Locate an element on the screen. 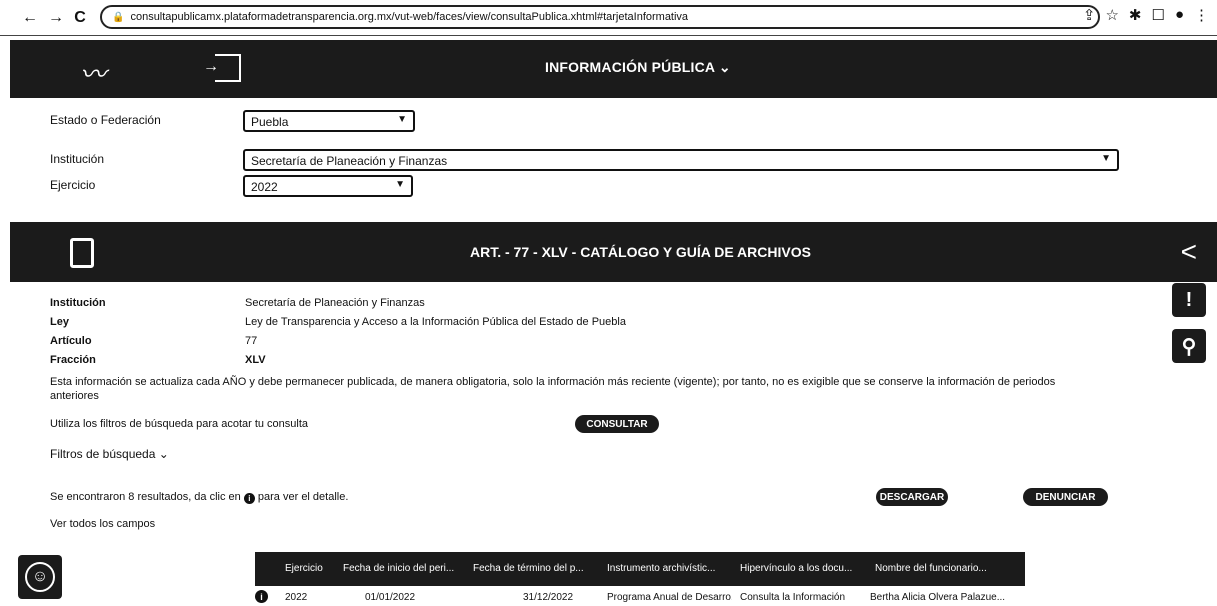  ver-todos-link: Ver todos los campos is located at coordinates (102, 524).